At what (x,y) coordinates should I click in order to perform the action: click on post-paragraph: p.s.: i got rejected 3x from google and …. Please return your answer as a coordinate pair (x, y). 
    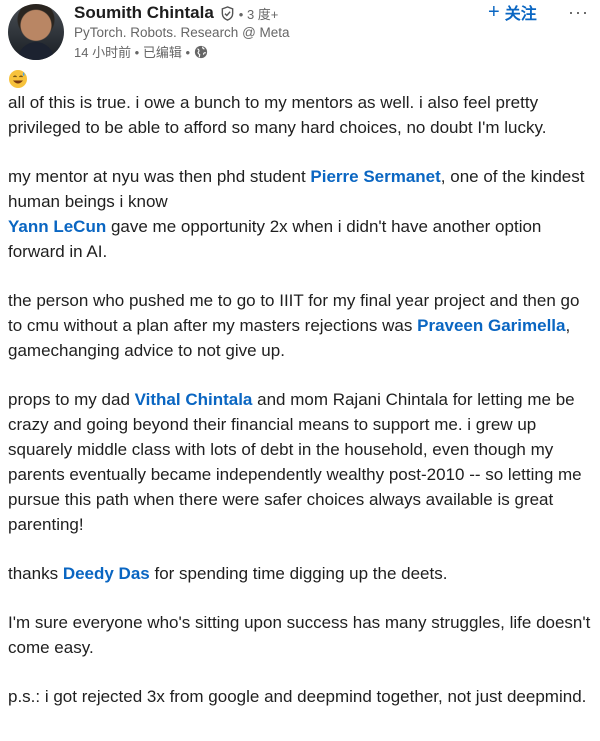
    Looking at the image, I should click on (297, 696).